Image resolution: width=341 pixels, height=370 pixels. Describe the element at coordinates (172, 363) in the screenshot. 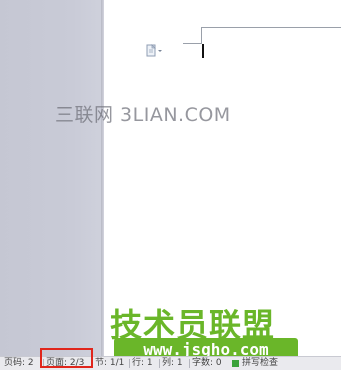

I see `status-column: 列: 1` at that location.